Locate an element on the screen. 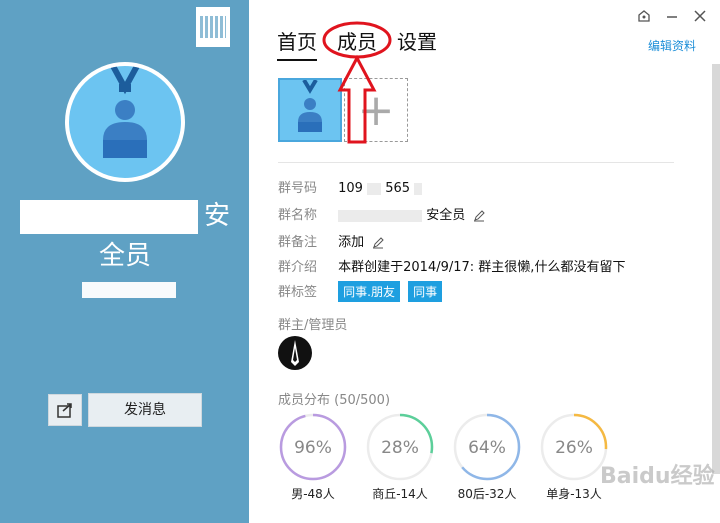 The width and height of the screenshot is (720, 523). tag-chip: 同事.朋友 is located at coordinates (369, 291).